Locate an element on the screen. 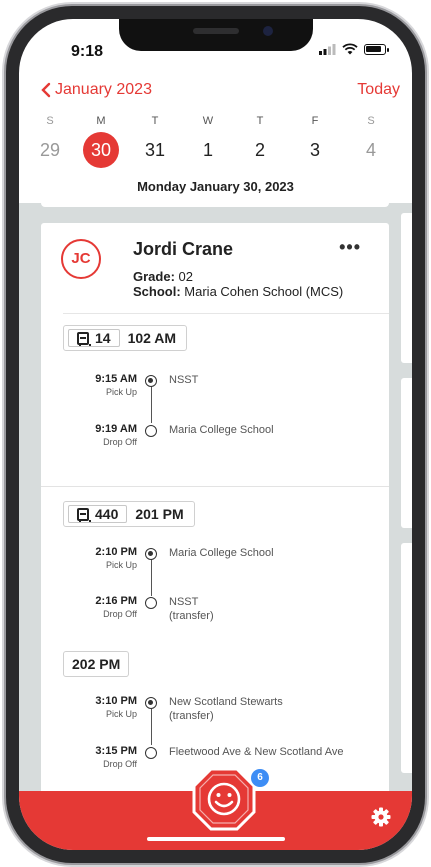 This screenshot has height=867, width=431. day-number: 2 is located at coordinates (259, 150).